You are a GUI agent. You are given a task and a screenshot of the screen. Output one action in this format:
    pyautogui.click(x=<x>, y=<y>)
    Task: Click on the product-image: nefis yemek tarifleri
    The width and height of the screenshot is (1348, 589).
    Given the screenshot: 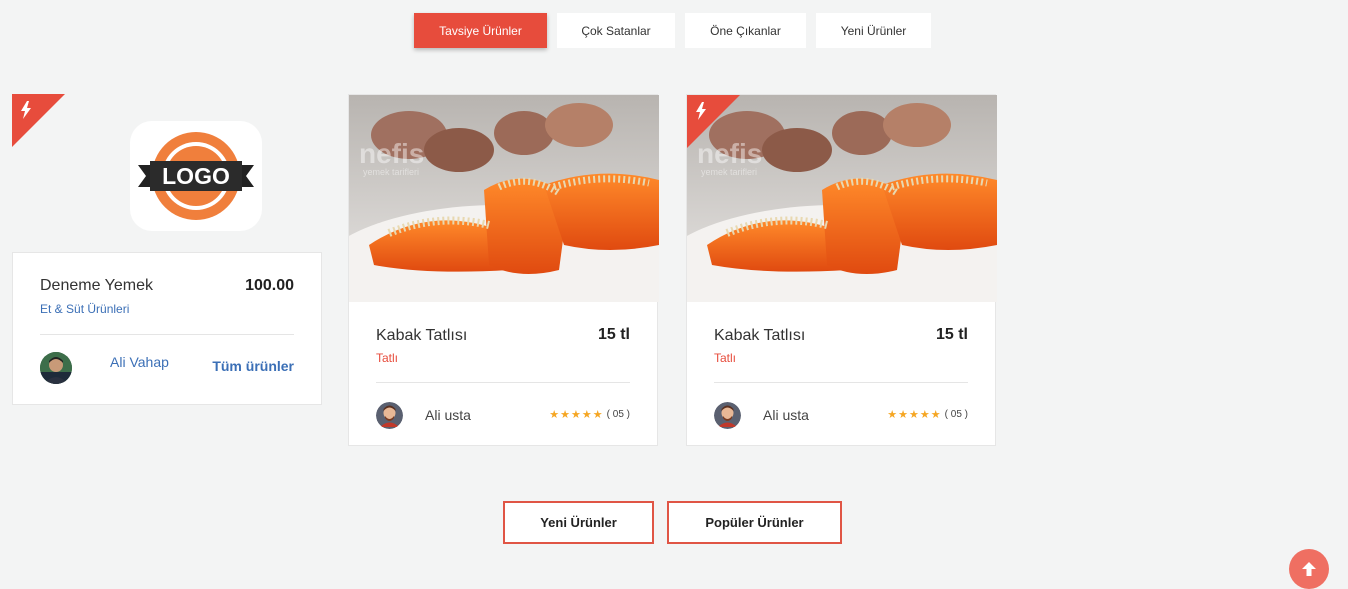 What is the action you would take?
    pyautogui.click(x=504, y=198)
    